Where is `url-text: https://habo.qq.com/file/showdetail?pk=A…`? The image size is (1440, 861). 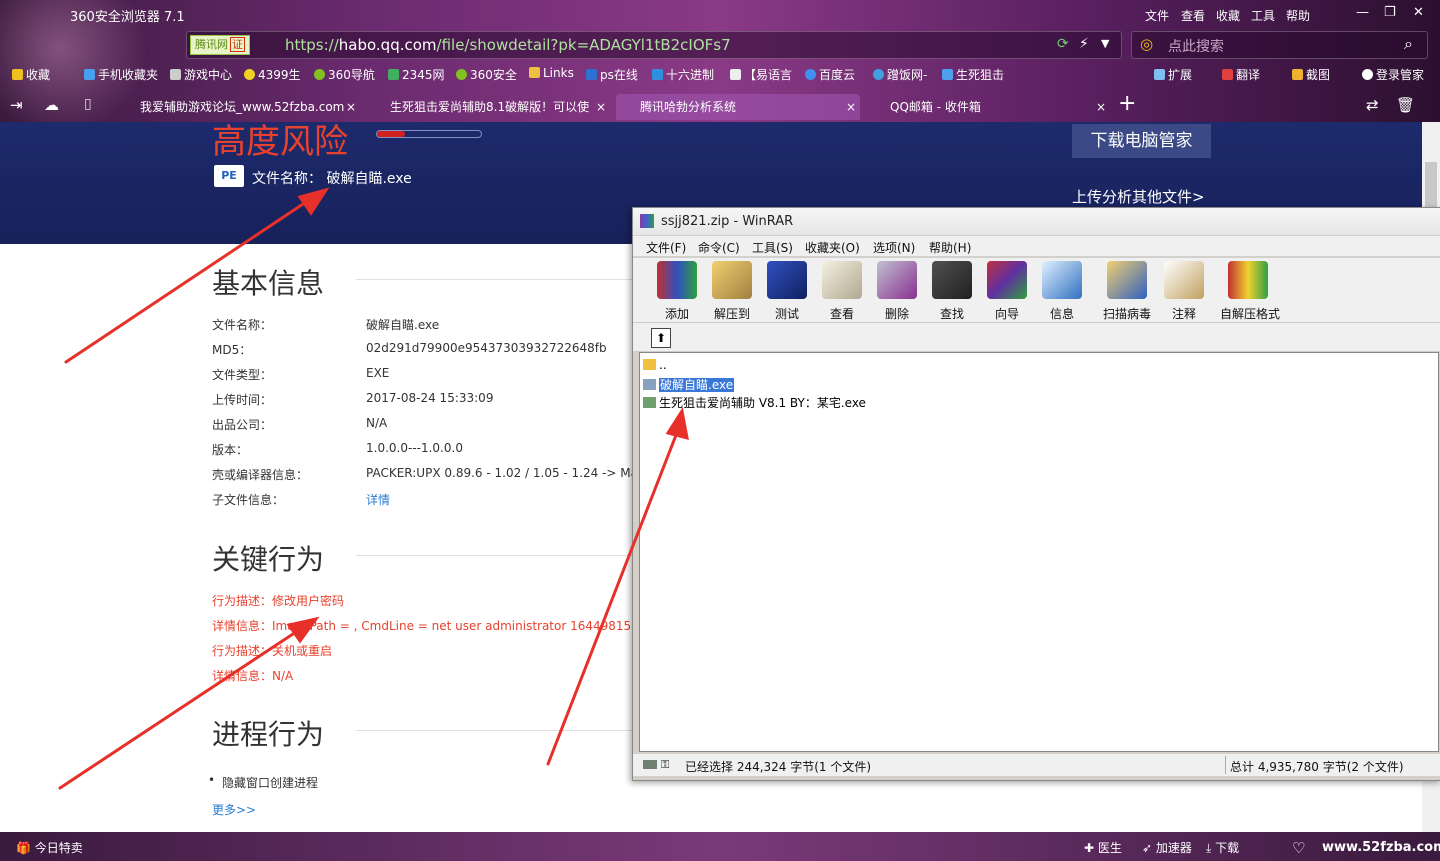 url-text: https://habo.qq.com/file/showdetail?pk=A… is located at coordinates (508, 45).